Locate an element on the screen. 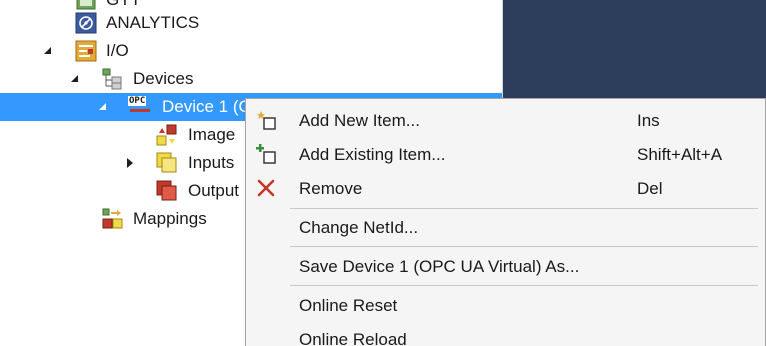 Image resolution: width=766 pixels, height=346 pixels. menu-item-shortcut: Del is located at coordinates (650, 188).